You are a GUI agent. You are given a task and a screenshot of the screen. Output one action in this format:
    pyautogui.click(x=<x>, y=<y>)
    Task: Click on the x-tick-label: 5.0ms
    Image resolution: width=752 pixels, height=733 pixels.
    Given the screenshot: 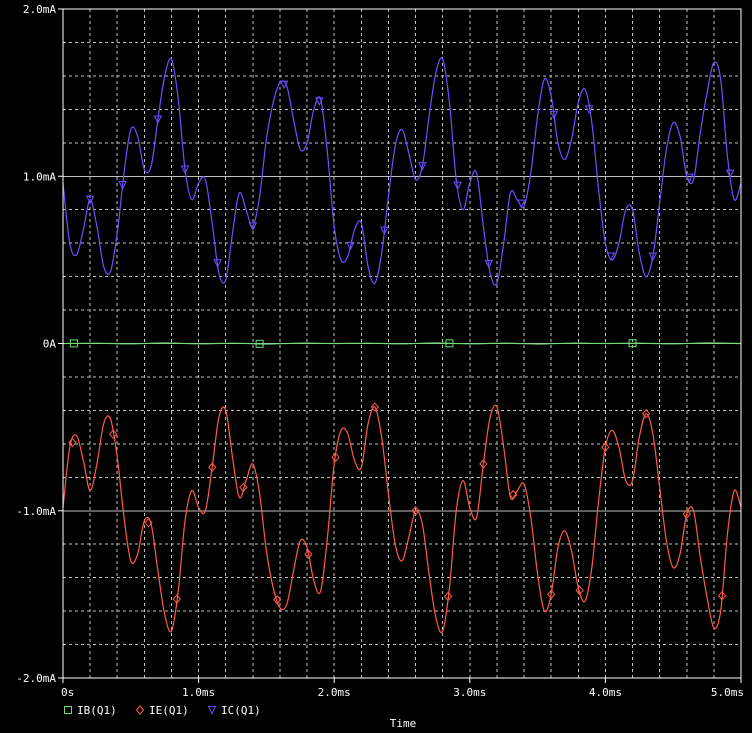 What is the action you would take?
    pyautogui.click(x=727, y=692)
    